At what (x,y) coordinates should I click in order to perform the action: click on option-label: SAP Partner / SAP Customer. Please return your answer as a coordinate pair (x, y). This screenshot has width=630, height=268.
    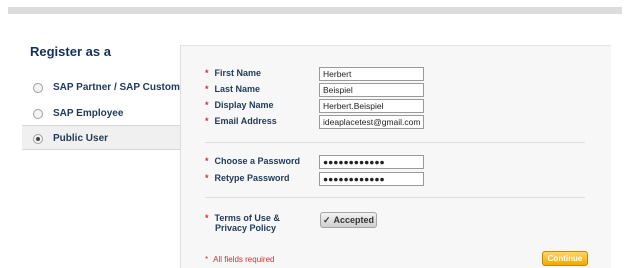
    Looking at the image, I should click on (121, 87).